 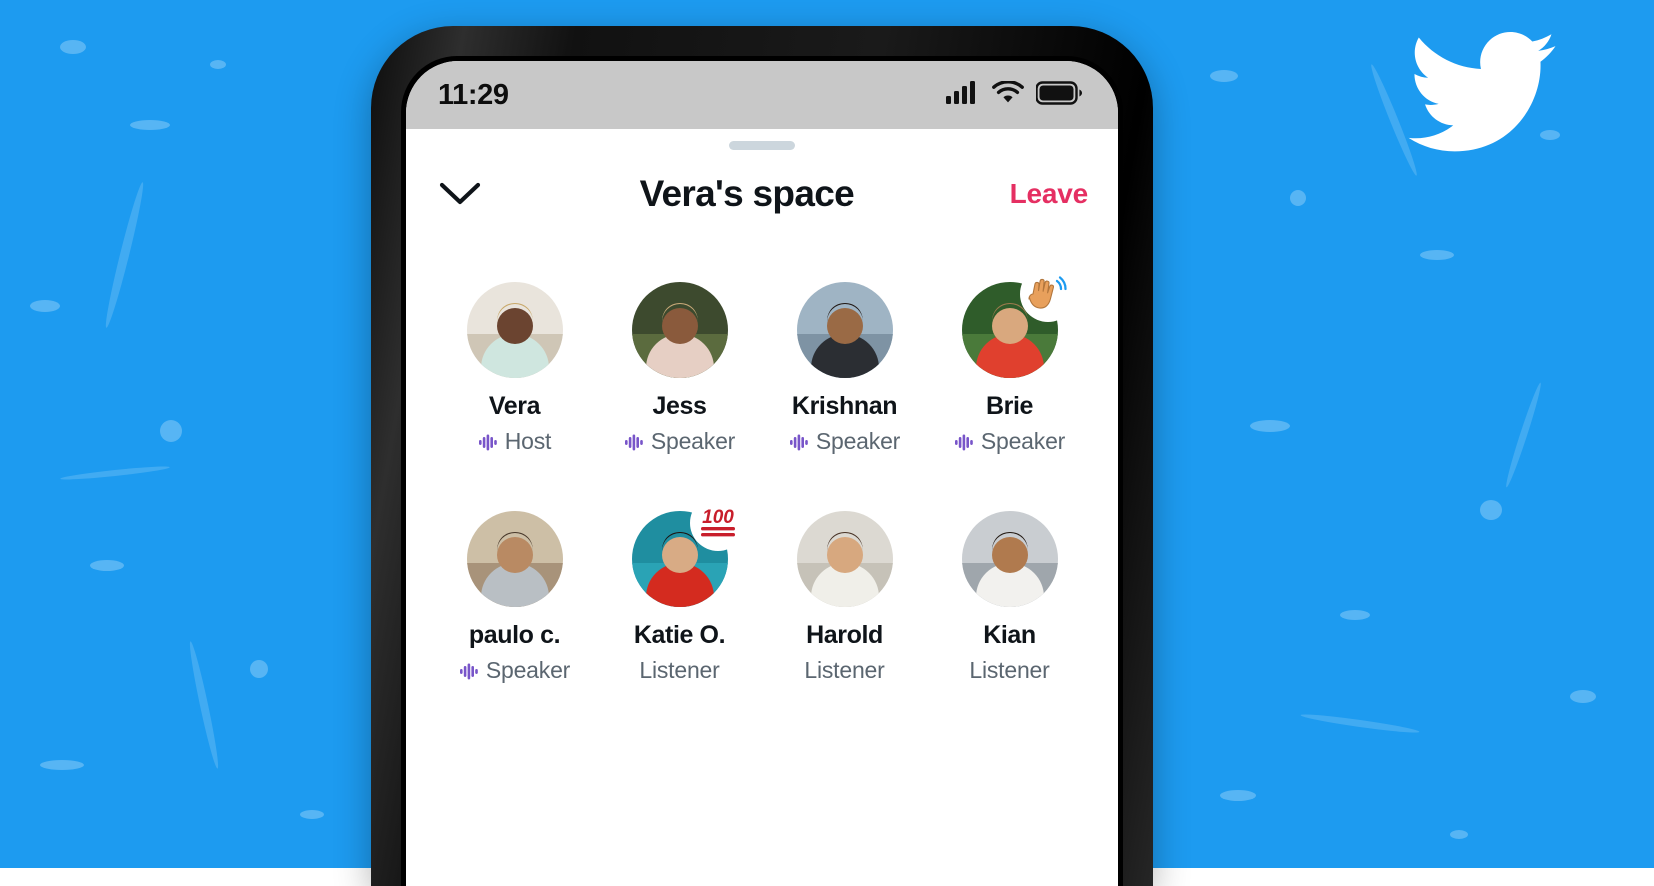 I want to click on page-title: Vera's space, so click(x=747, y=194).